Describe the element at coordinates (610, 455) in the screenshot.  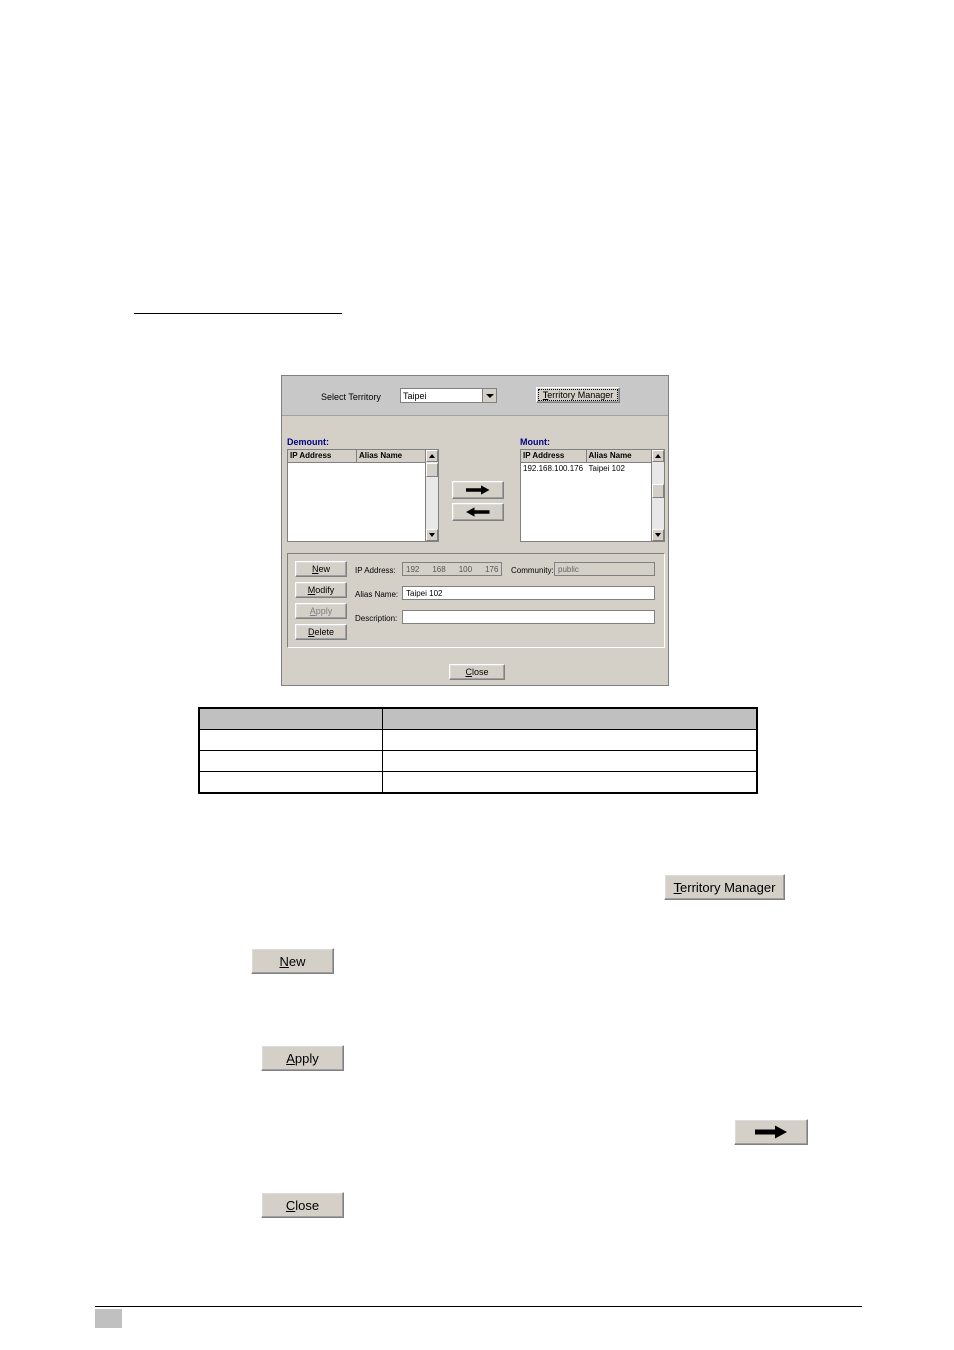
I see `mount-col-alias: Alias Name` at that location.